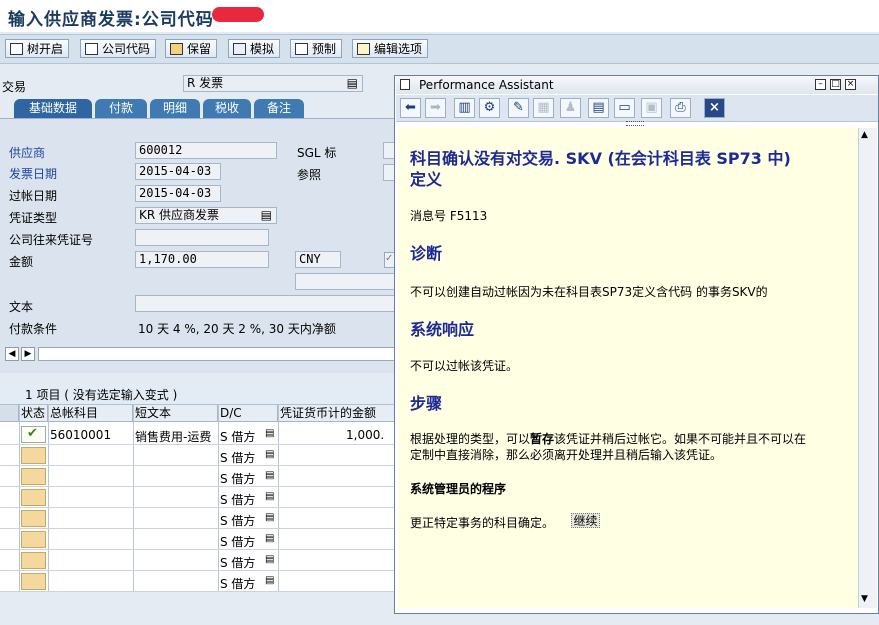  I want to click on redaction-mark, so click(238, 14).